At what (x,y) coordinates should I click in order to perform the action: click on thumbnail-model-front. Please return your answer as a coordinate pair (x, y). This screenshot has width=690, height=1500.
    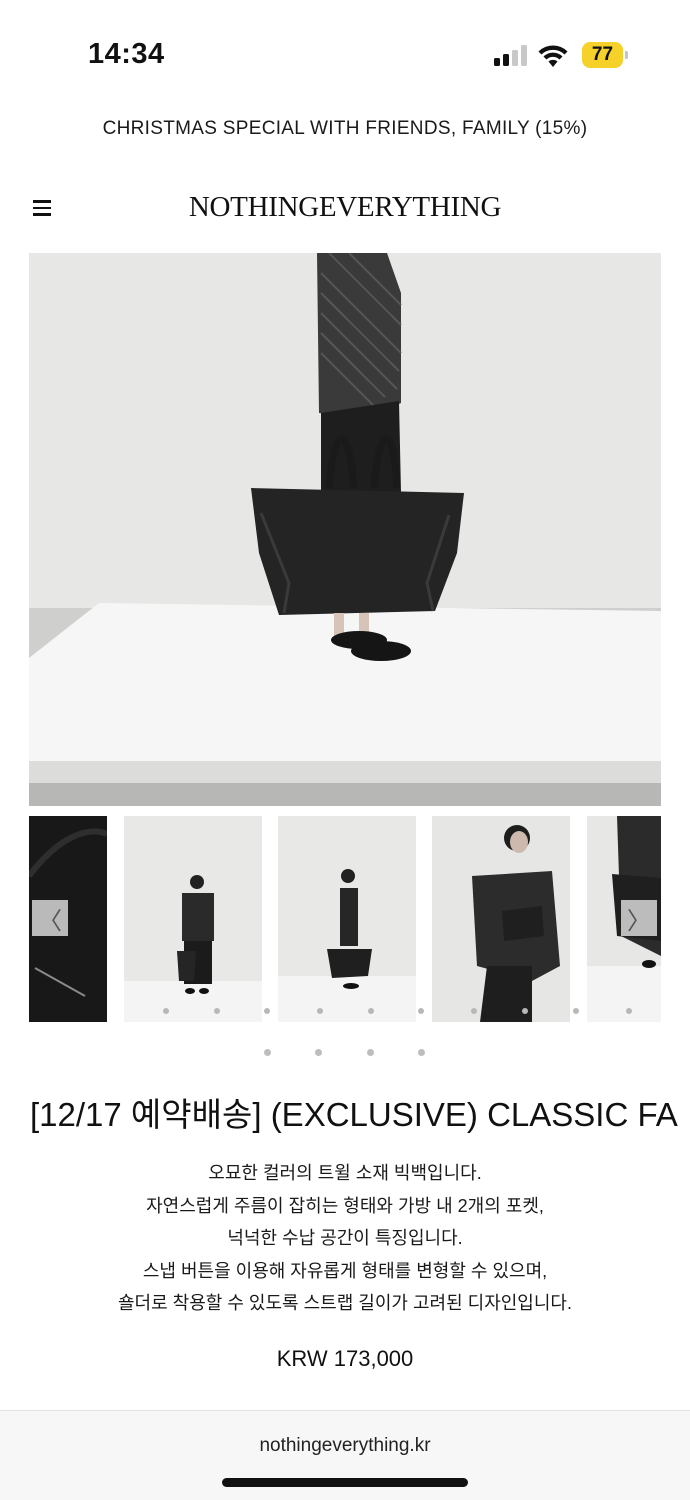
    Looking at the image, I should click on (193, 919).